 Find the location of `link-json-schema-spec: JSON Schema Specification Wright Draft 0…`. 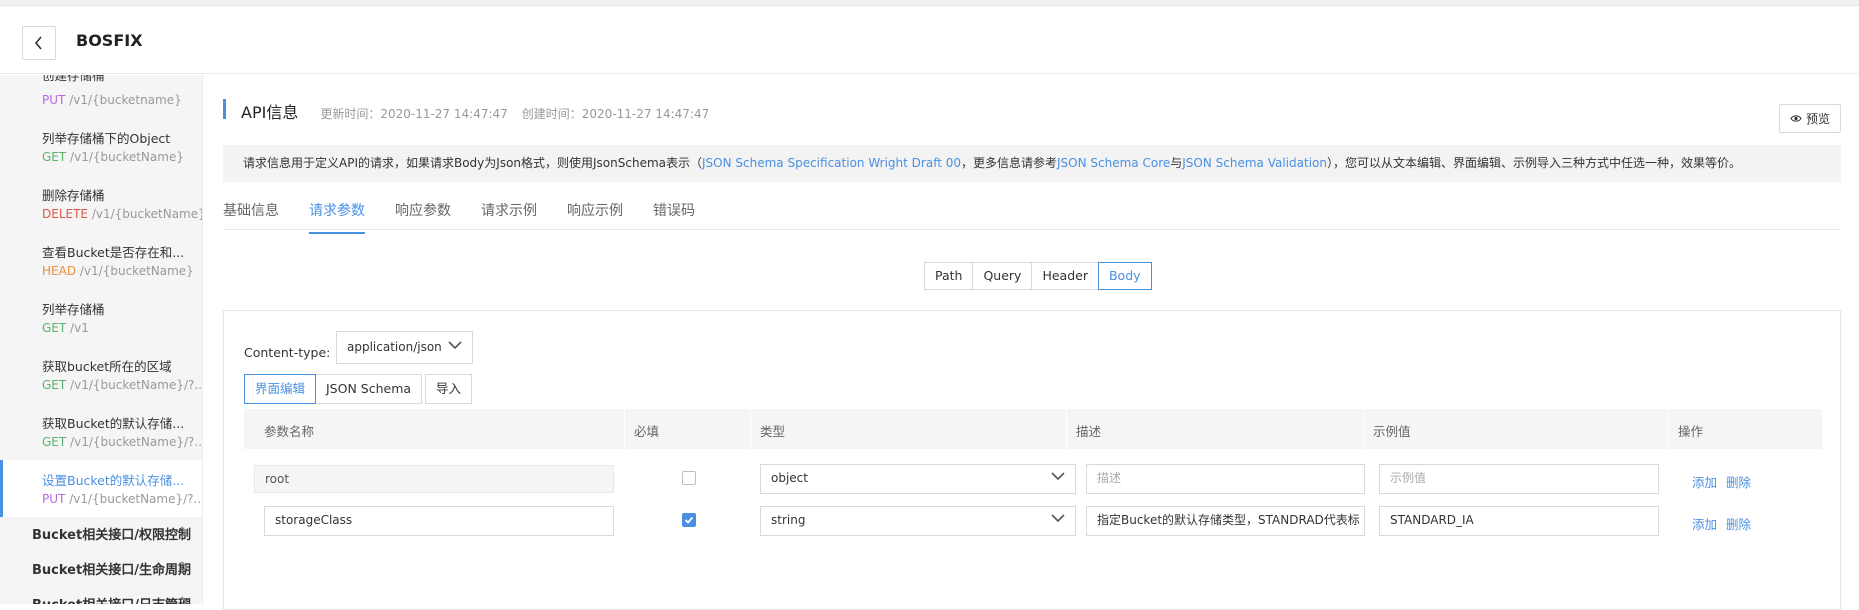

link-json-schema-spec: JSON Schema Specification Wright Draft 0… is located at coordinates (831, 163).